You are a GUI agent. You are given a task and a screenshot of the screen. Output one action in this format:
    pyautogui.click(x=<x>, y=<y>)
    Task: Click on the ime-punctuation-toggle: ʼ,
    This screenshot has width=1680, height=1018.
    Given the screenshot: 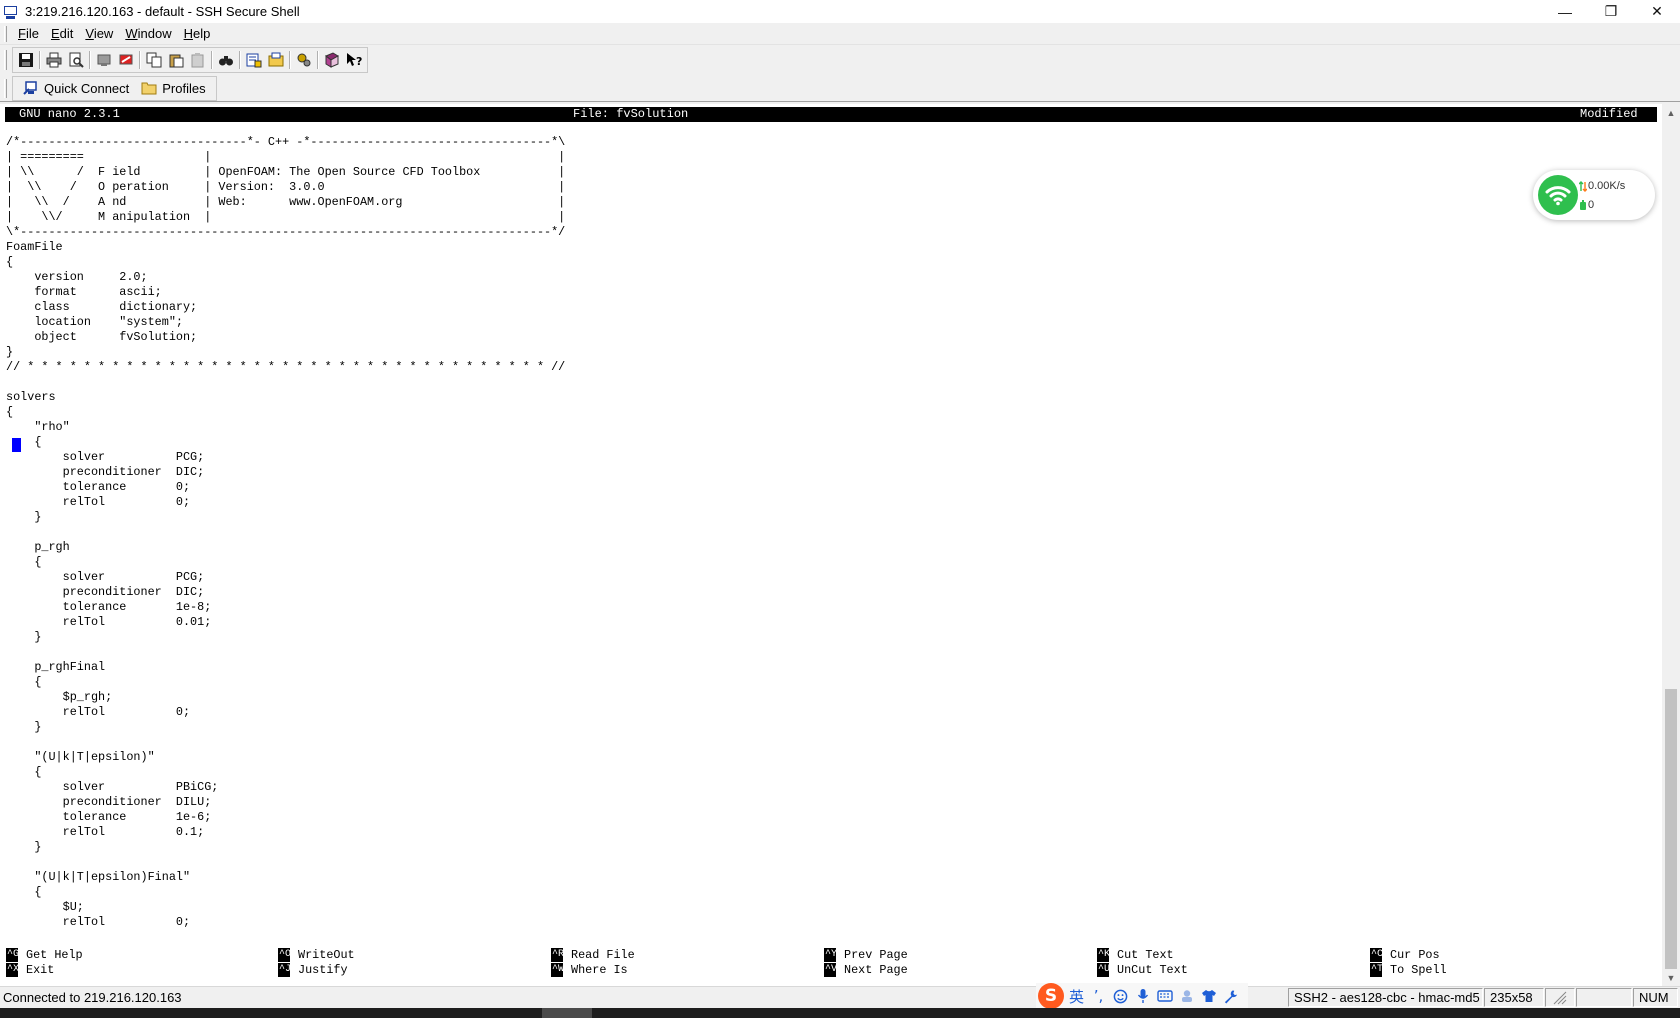 What is the action you would take?
    pyautogui.click(x=1098, y=996)
    